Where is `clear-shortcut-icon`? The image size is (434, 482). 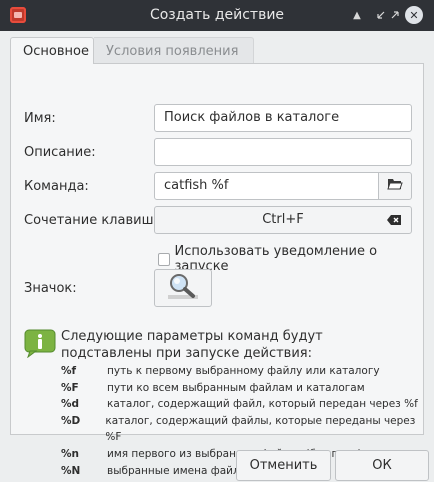 clear-shortcut-icon is located at coordinates (394, 221).